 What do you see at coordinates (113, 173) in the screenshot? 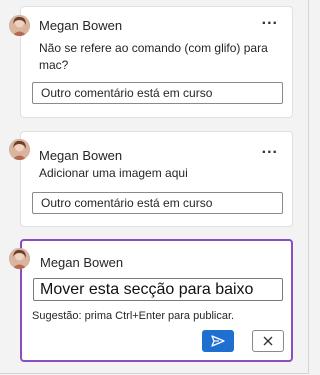
I see `comment-body: Adicionar uma imagem aqui` at bounding box center [113, 173].